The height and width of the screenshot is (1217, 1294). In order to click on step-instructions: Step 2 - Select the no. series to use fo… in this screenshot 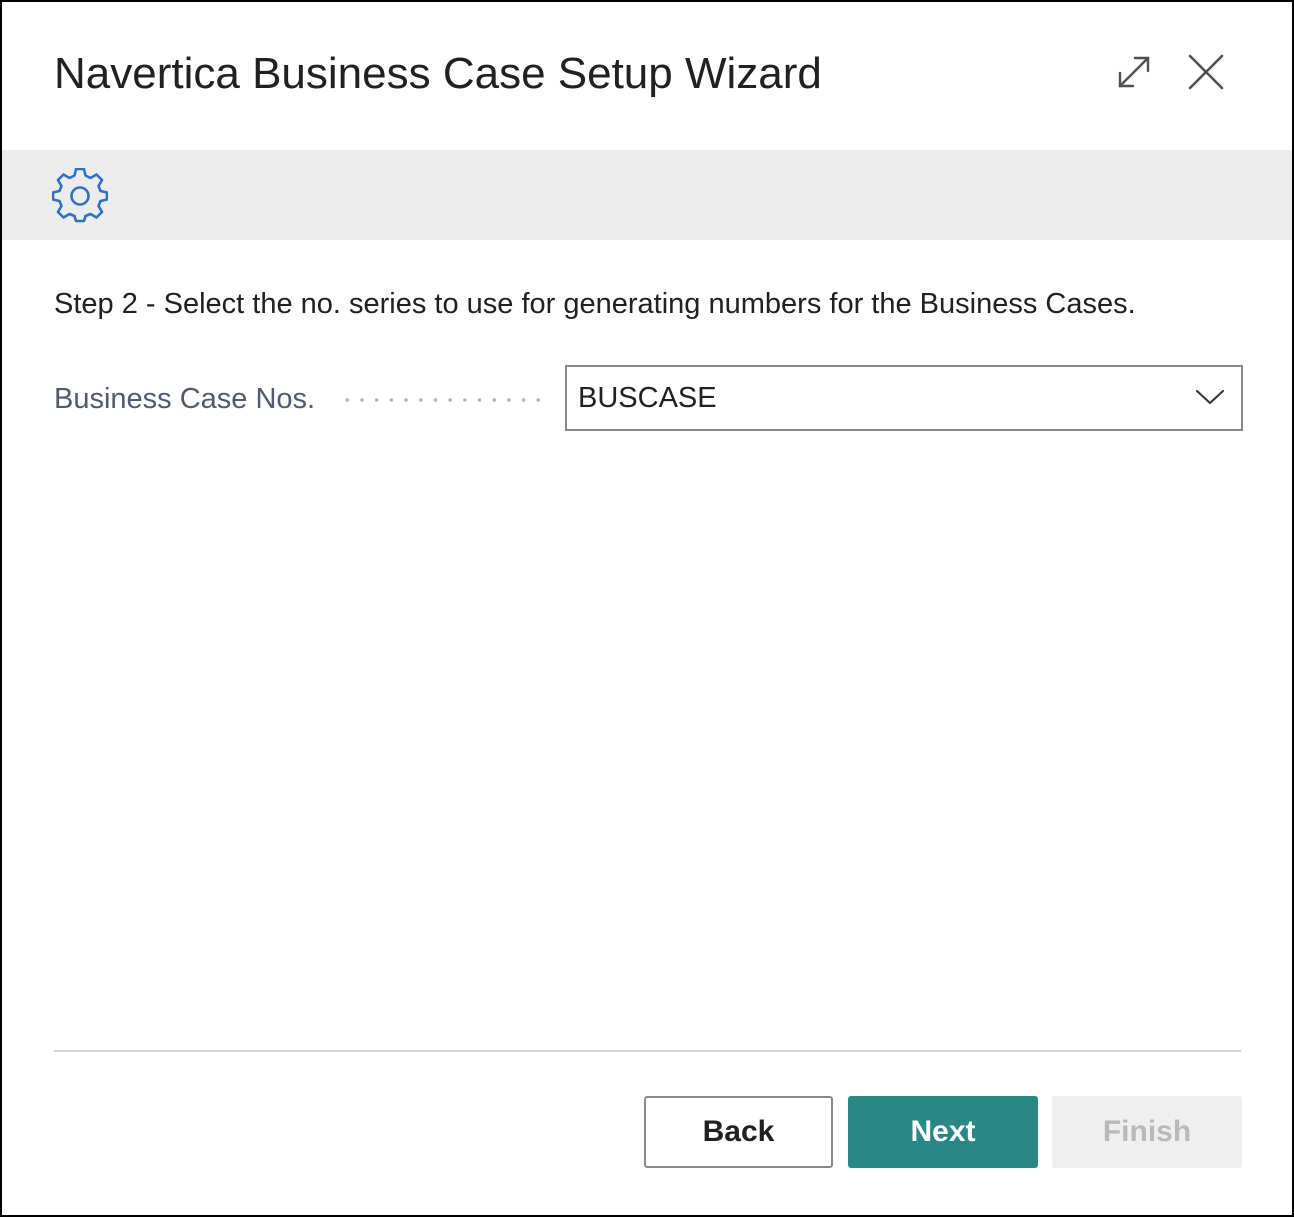, I will do `click(595, 304)`.